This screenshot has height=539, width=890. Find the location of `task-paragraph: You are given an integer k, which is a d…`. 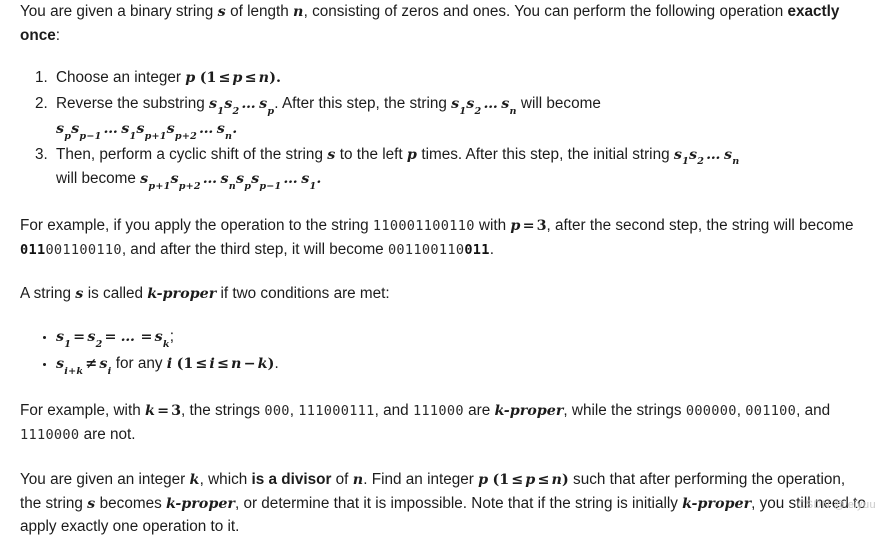

task-paragraph: You are given an integer k, which is a d… is located at coordinates (445, 503).